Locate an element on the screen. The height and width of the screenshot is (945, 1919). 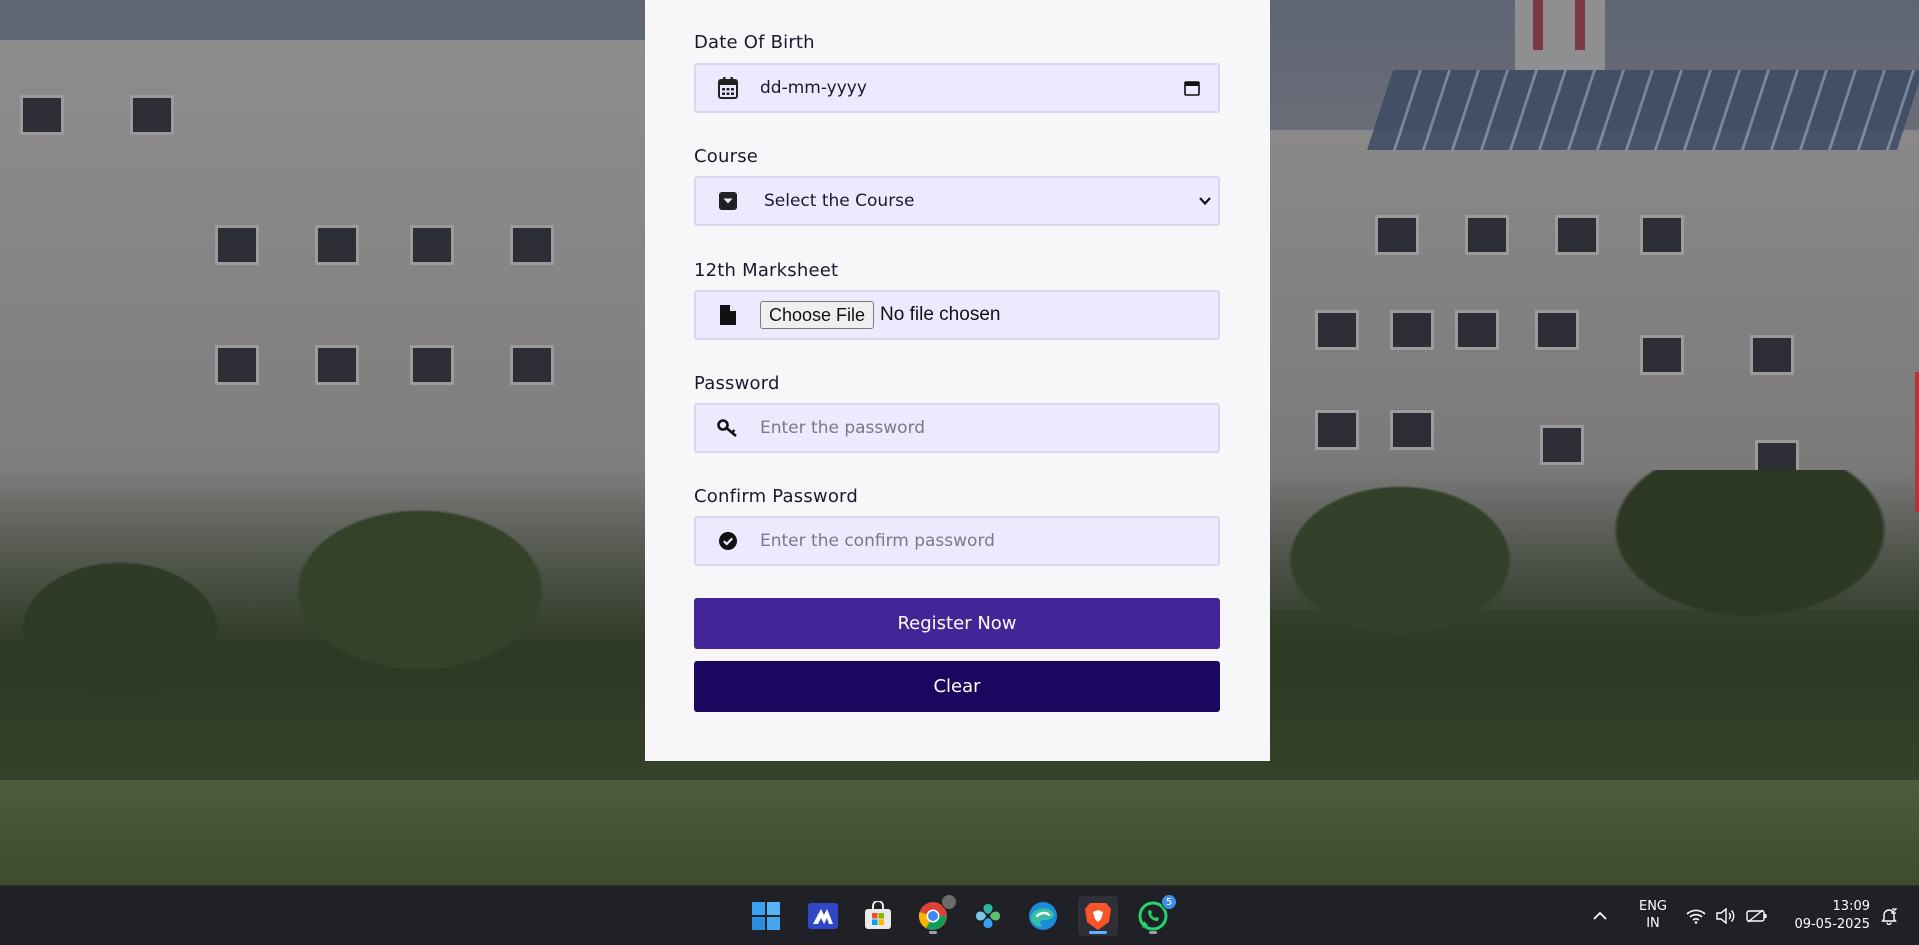
course-selected-value: Select the Course is located at coordinates (839, 201).